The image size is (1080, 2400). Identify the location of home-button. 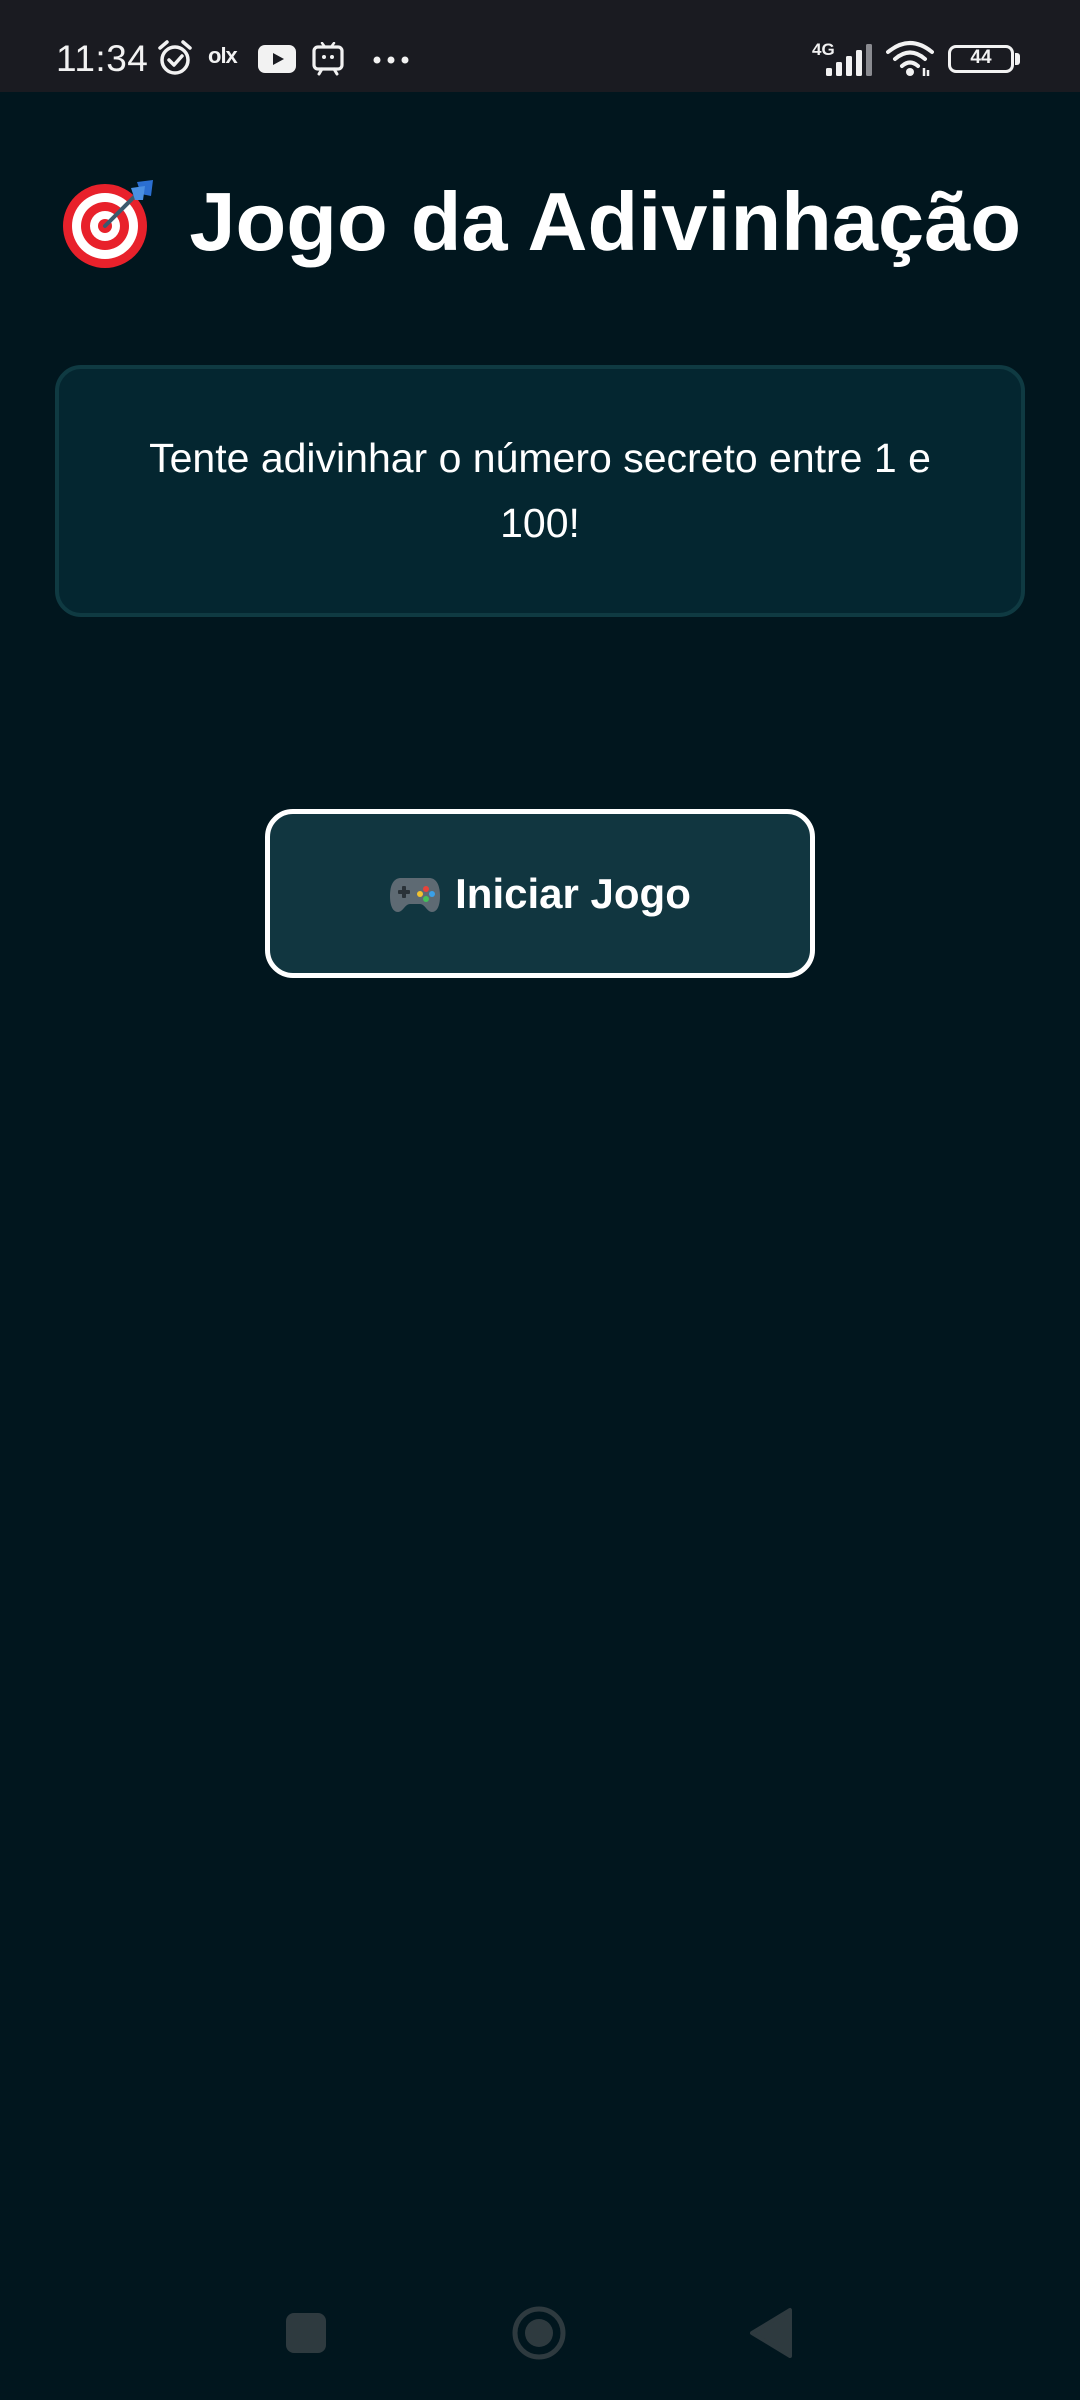
(539, 2333).